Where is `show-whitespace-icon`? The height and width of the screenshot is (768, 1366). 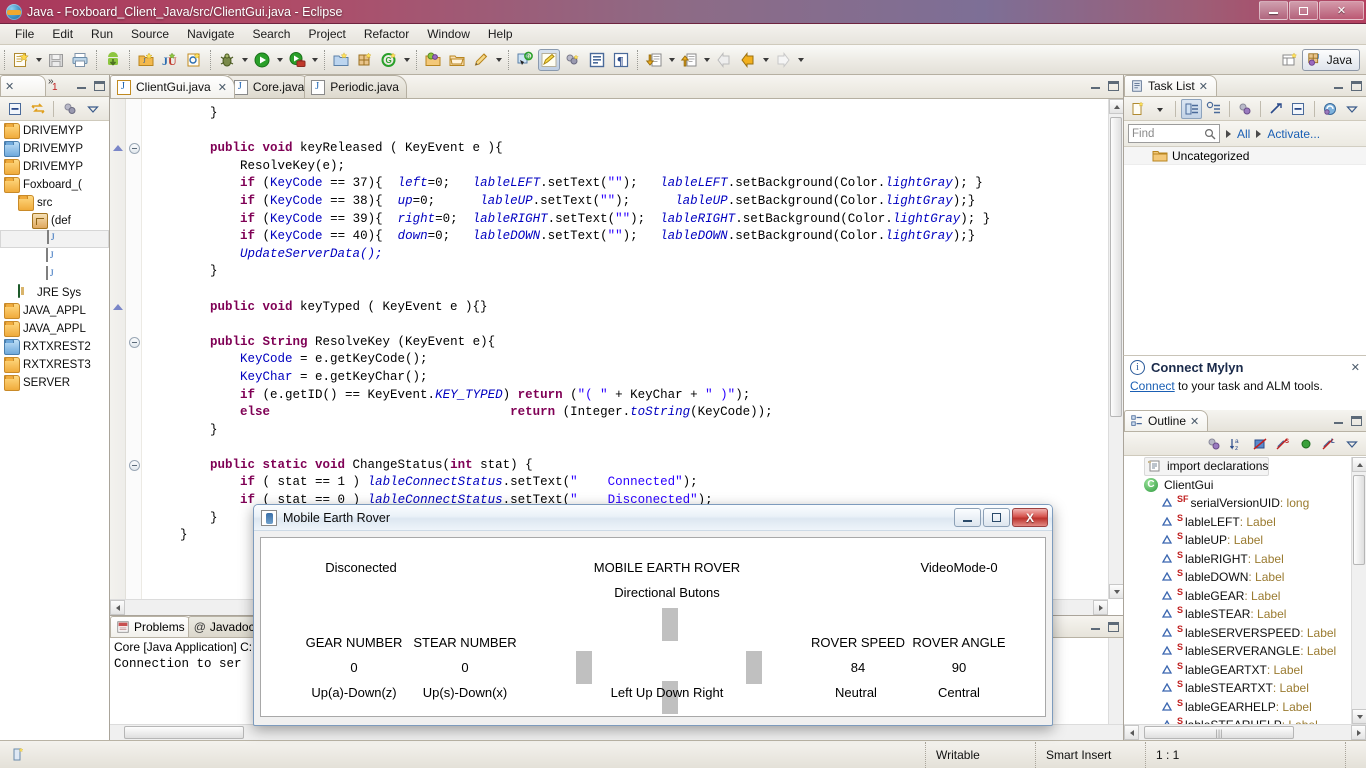 show-whitespace-icon is located at coordinates (573, 60).